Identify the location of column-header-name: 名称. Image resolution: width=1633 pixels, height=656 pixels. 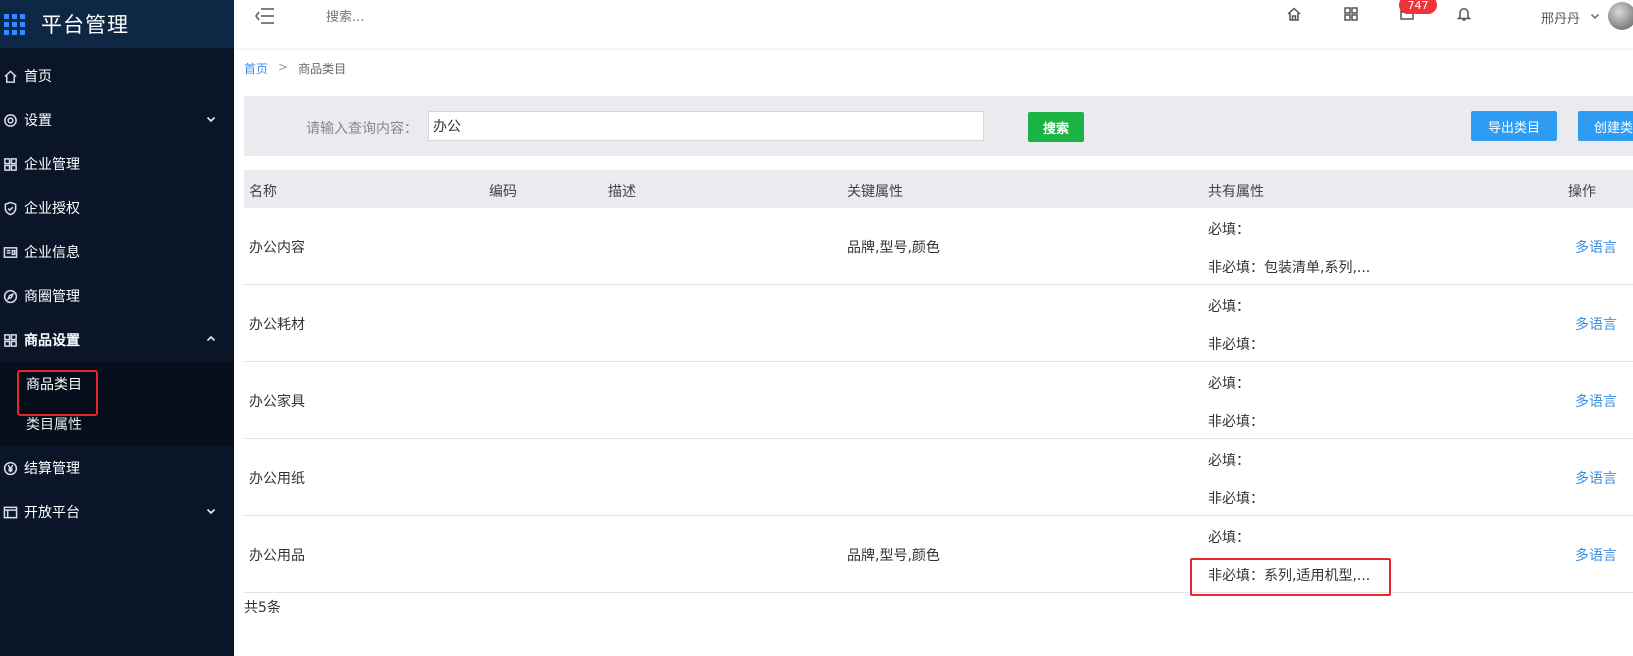
(263, 192).